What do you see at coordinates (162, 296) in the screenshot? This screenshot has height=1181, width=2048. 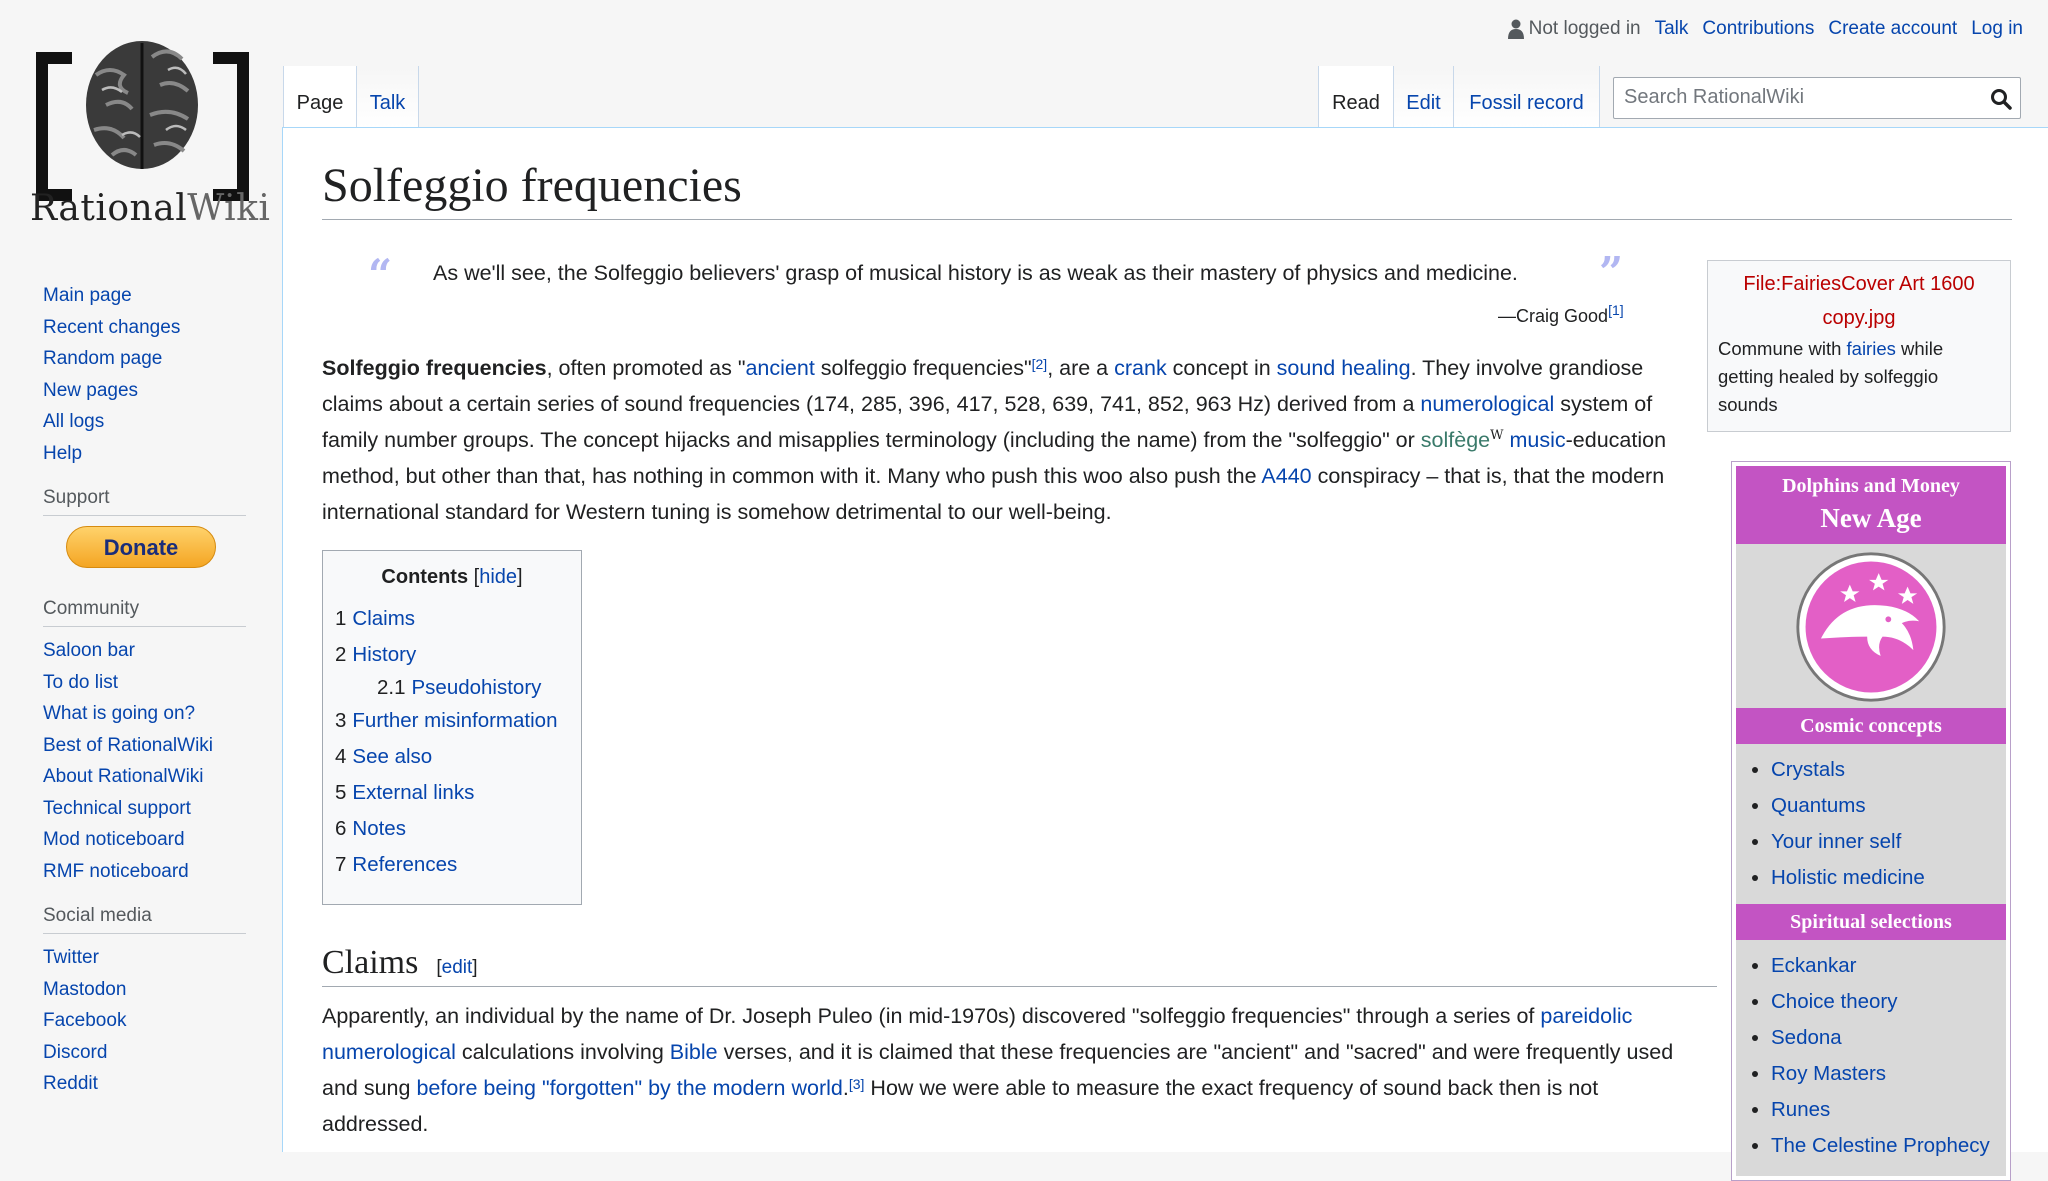 I see `sidebar-item-main-page: Main page` at bounding box center [162, 296].